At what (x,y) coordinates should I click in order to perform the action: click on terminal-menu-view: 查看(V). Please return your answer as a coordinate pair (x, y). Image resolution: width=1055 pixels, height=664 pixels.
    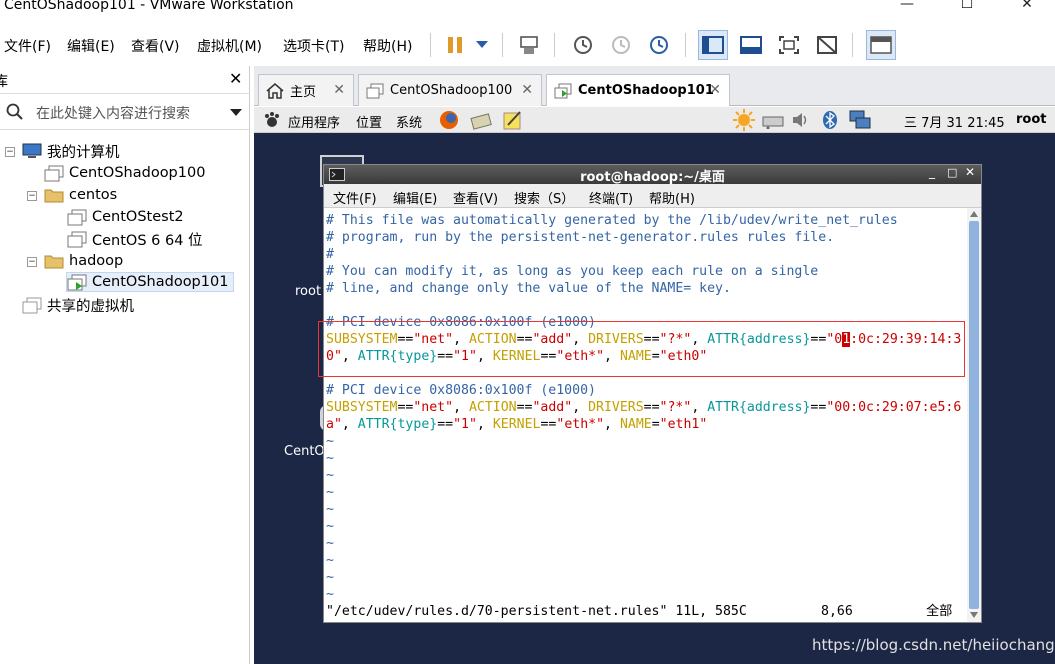
    Looking at the image, I should click on (475, 197).